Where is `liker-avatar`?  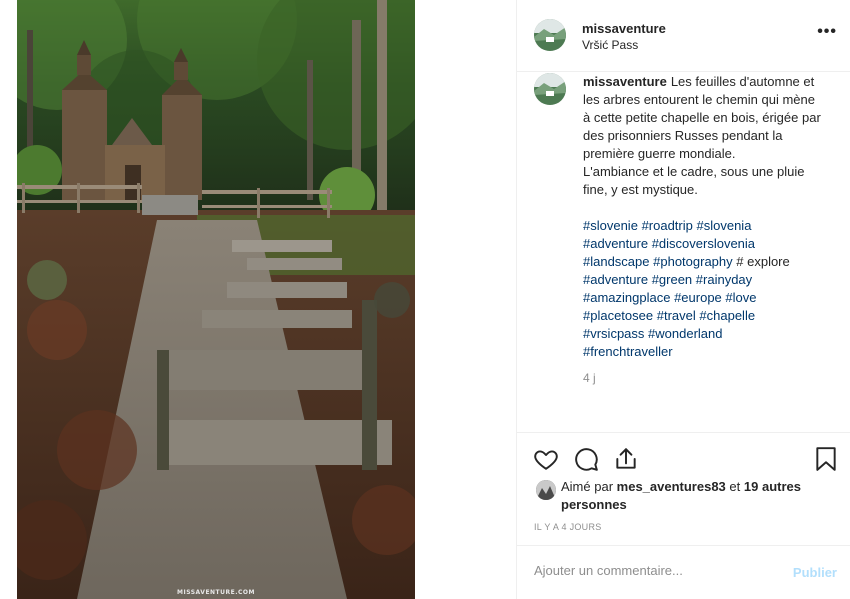
liker-avatar is located at coordinates (546, 490).